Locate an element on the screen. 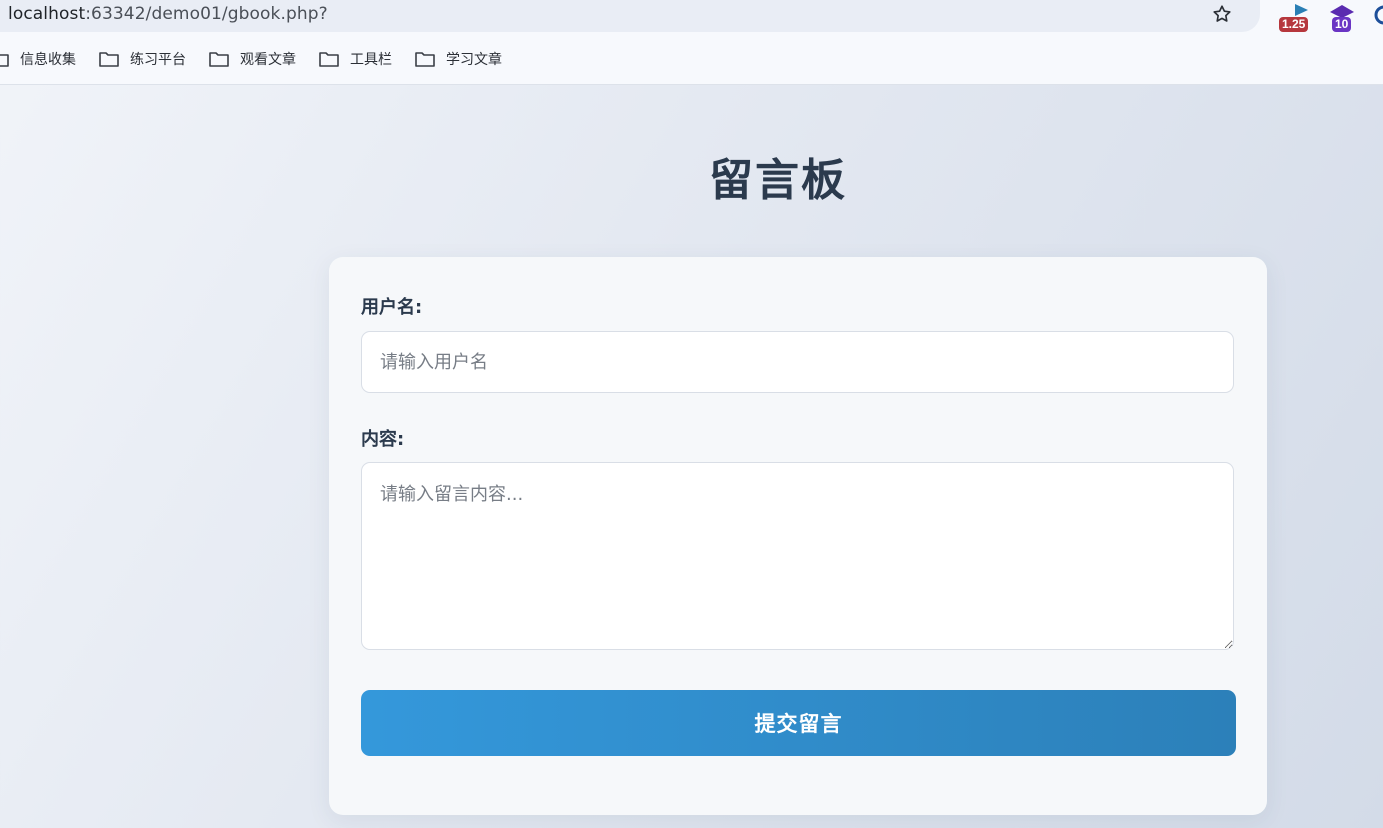 This screenshot has width=1383, height=828. bookmark-label: 工具栏 is located at coordinates (371, 60).